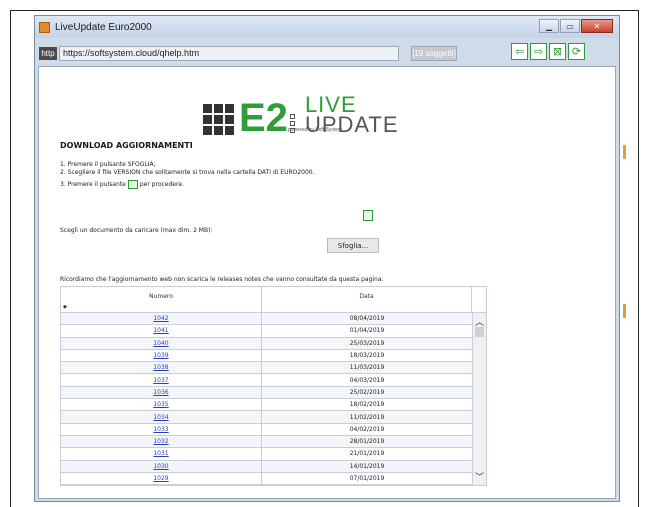  I want to click on release-date: 04/03/2019, so click(367, 380).